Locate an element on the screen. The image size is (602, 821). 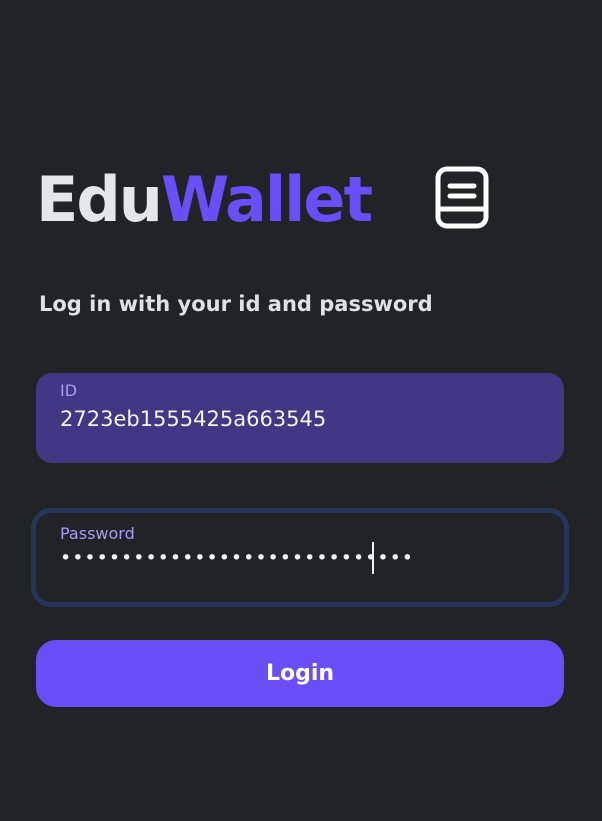
id-field-value: 2723eb1555425a663545 is located at coordinates (193, 419).